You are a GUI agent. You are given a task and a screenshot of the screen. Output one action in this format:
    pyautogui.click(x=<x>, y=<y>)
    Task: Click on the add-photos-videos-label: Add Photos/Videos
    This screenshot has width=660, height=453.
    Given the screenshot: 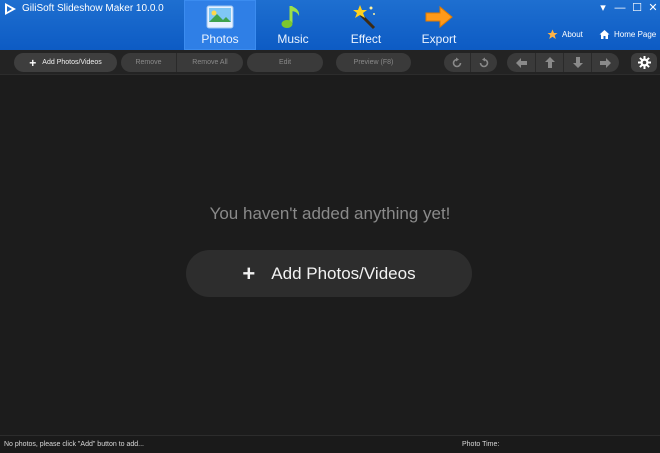 What is the action you would take?
    pyautogui.click(x=72, y=62)
    